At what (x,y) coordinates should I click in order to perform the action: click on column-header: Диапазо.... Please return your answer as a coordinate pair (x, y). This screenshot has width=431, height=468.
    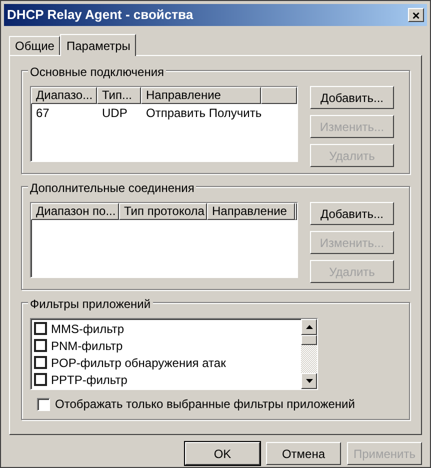
    Looking at the image, I should click on (64, 95).